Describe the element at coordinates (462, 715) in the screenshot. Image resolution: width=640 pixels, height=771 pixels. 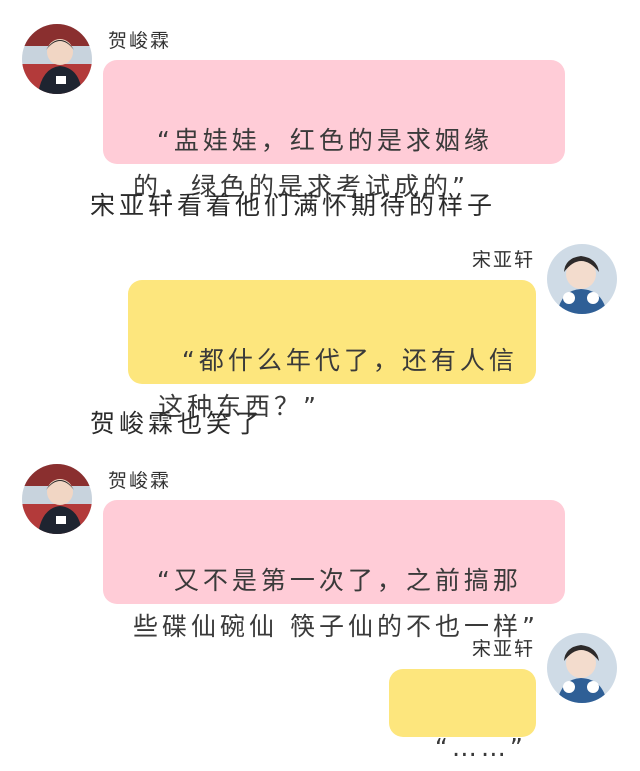
I see `message-bubble: “……”` at that location.